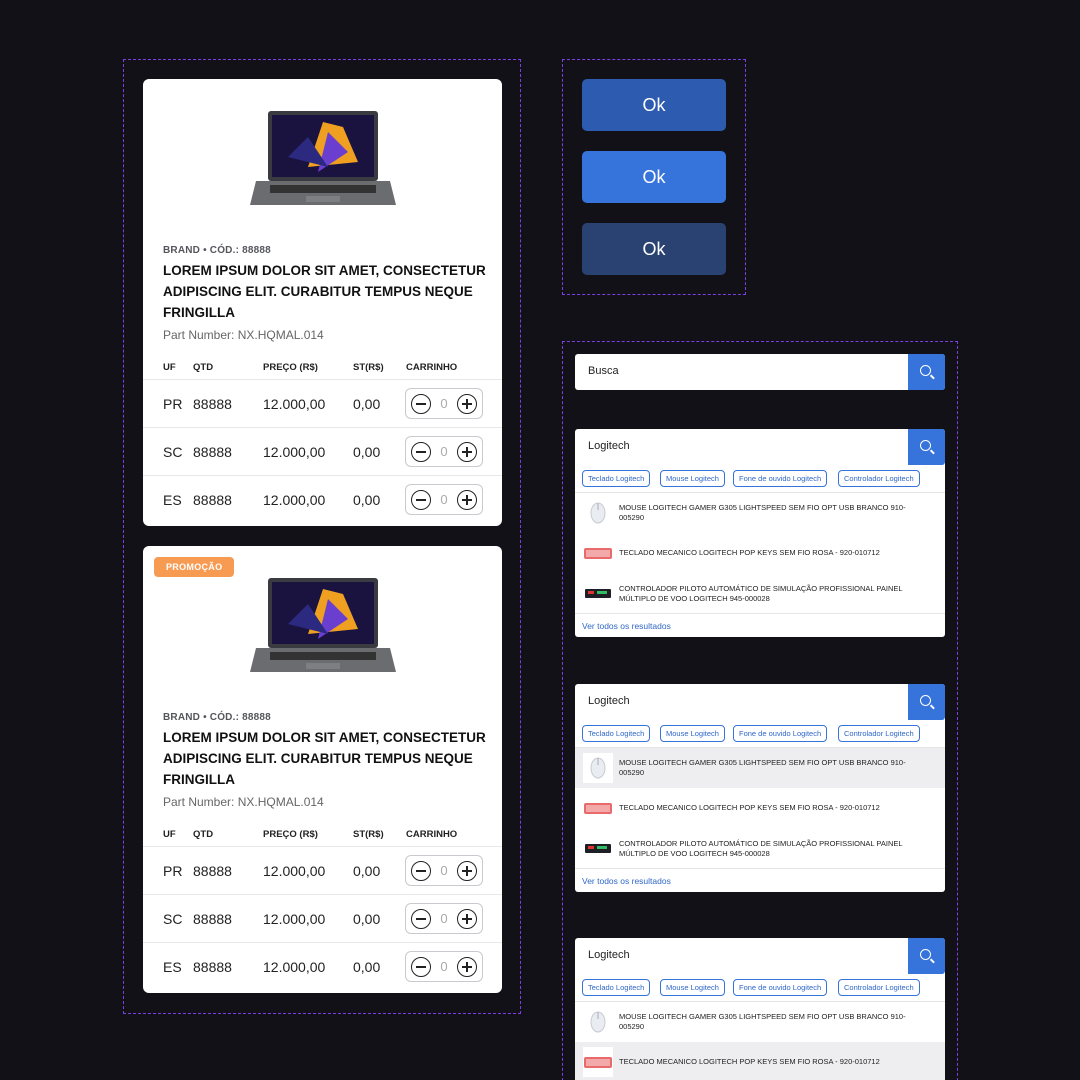 Image resolution: width=1080 pixels, height=1080 pixels. I want to click on cell-uf: SC, so click(173, 452).